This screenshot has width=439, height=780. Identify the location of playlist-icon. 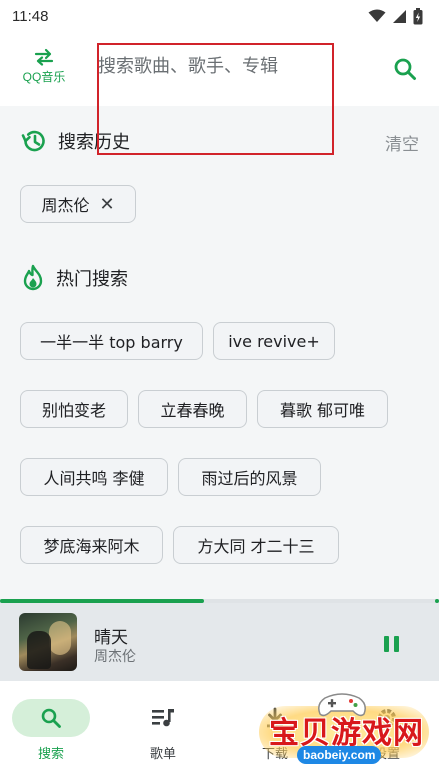
(163, 718).